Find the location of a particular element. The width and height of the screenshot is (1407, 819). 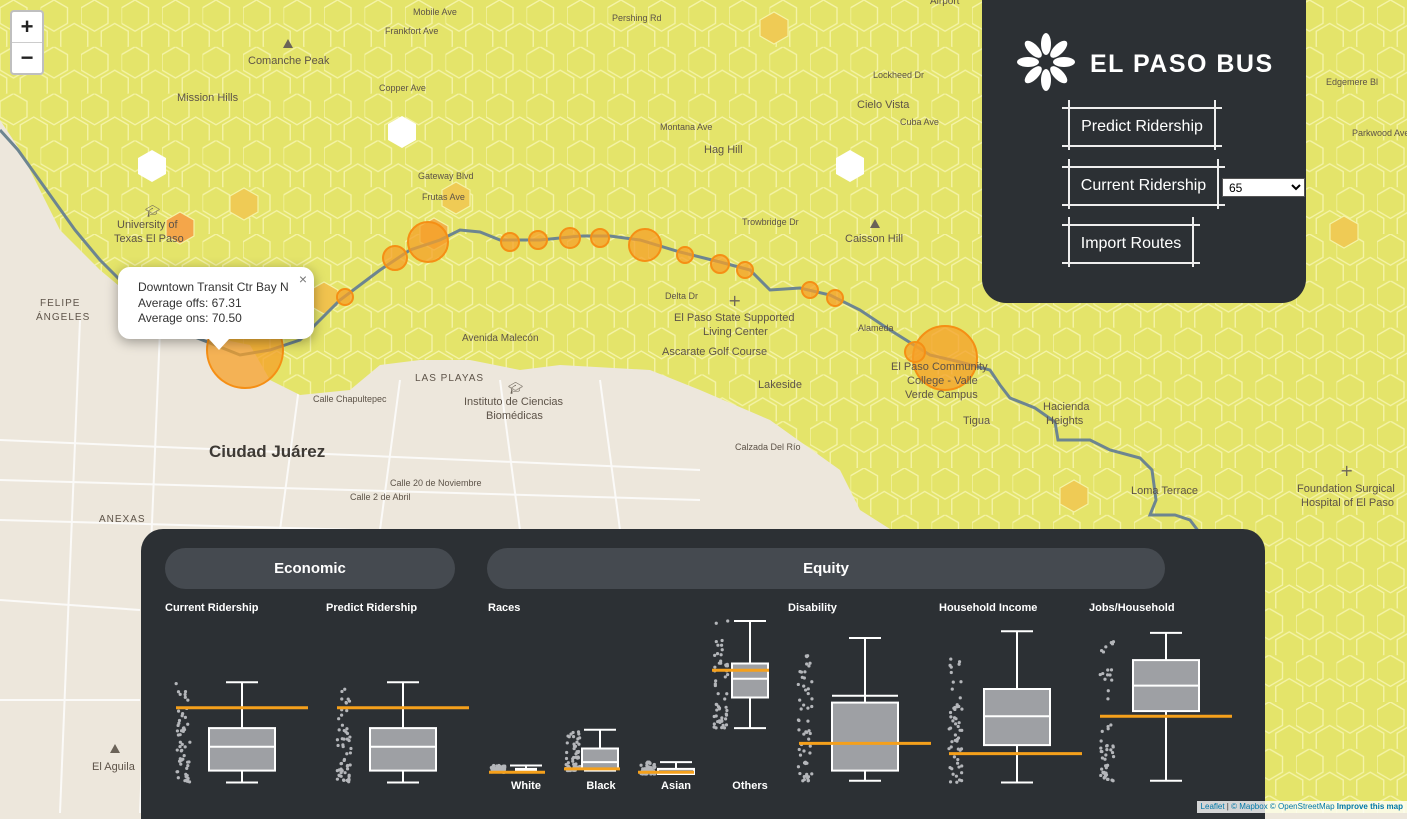

map-label: Texas El Paso is located at coordinates (149, 239).